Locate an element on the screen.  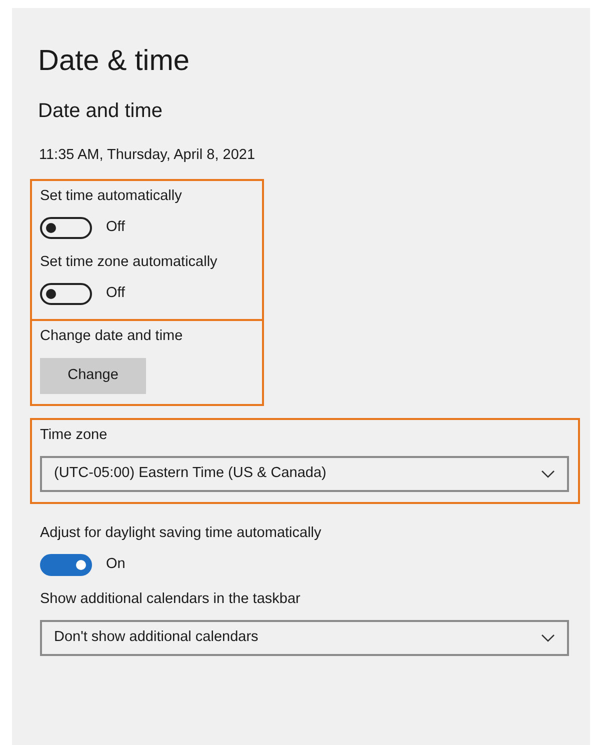
setting-label: Change date and time is located at coordinates (112, 336).